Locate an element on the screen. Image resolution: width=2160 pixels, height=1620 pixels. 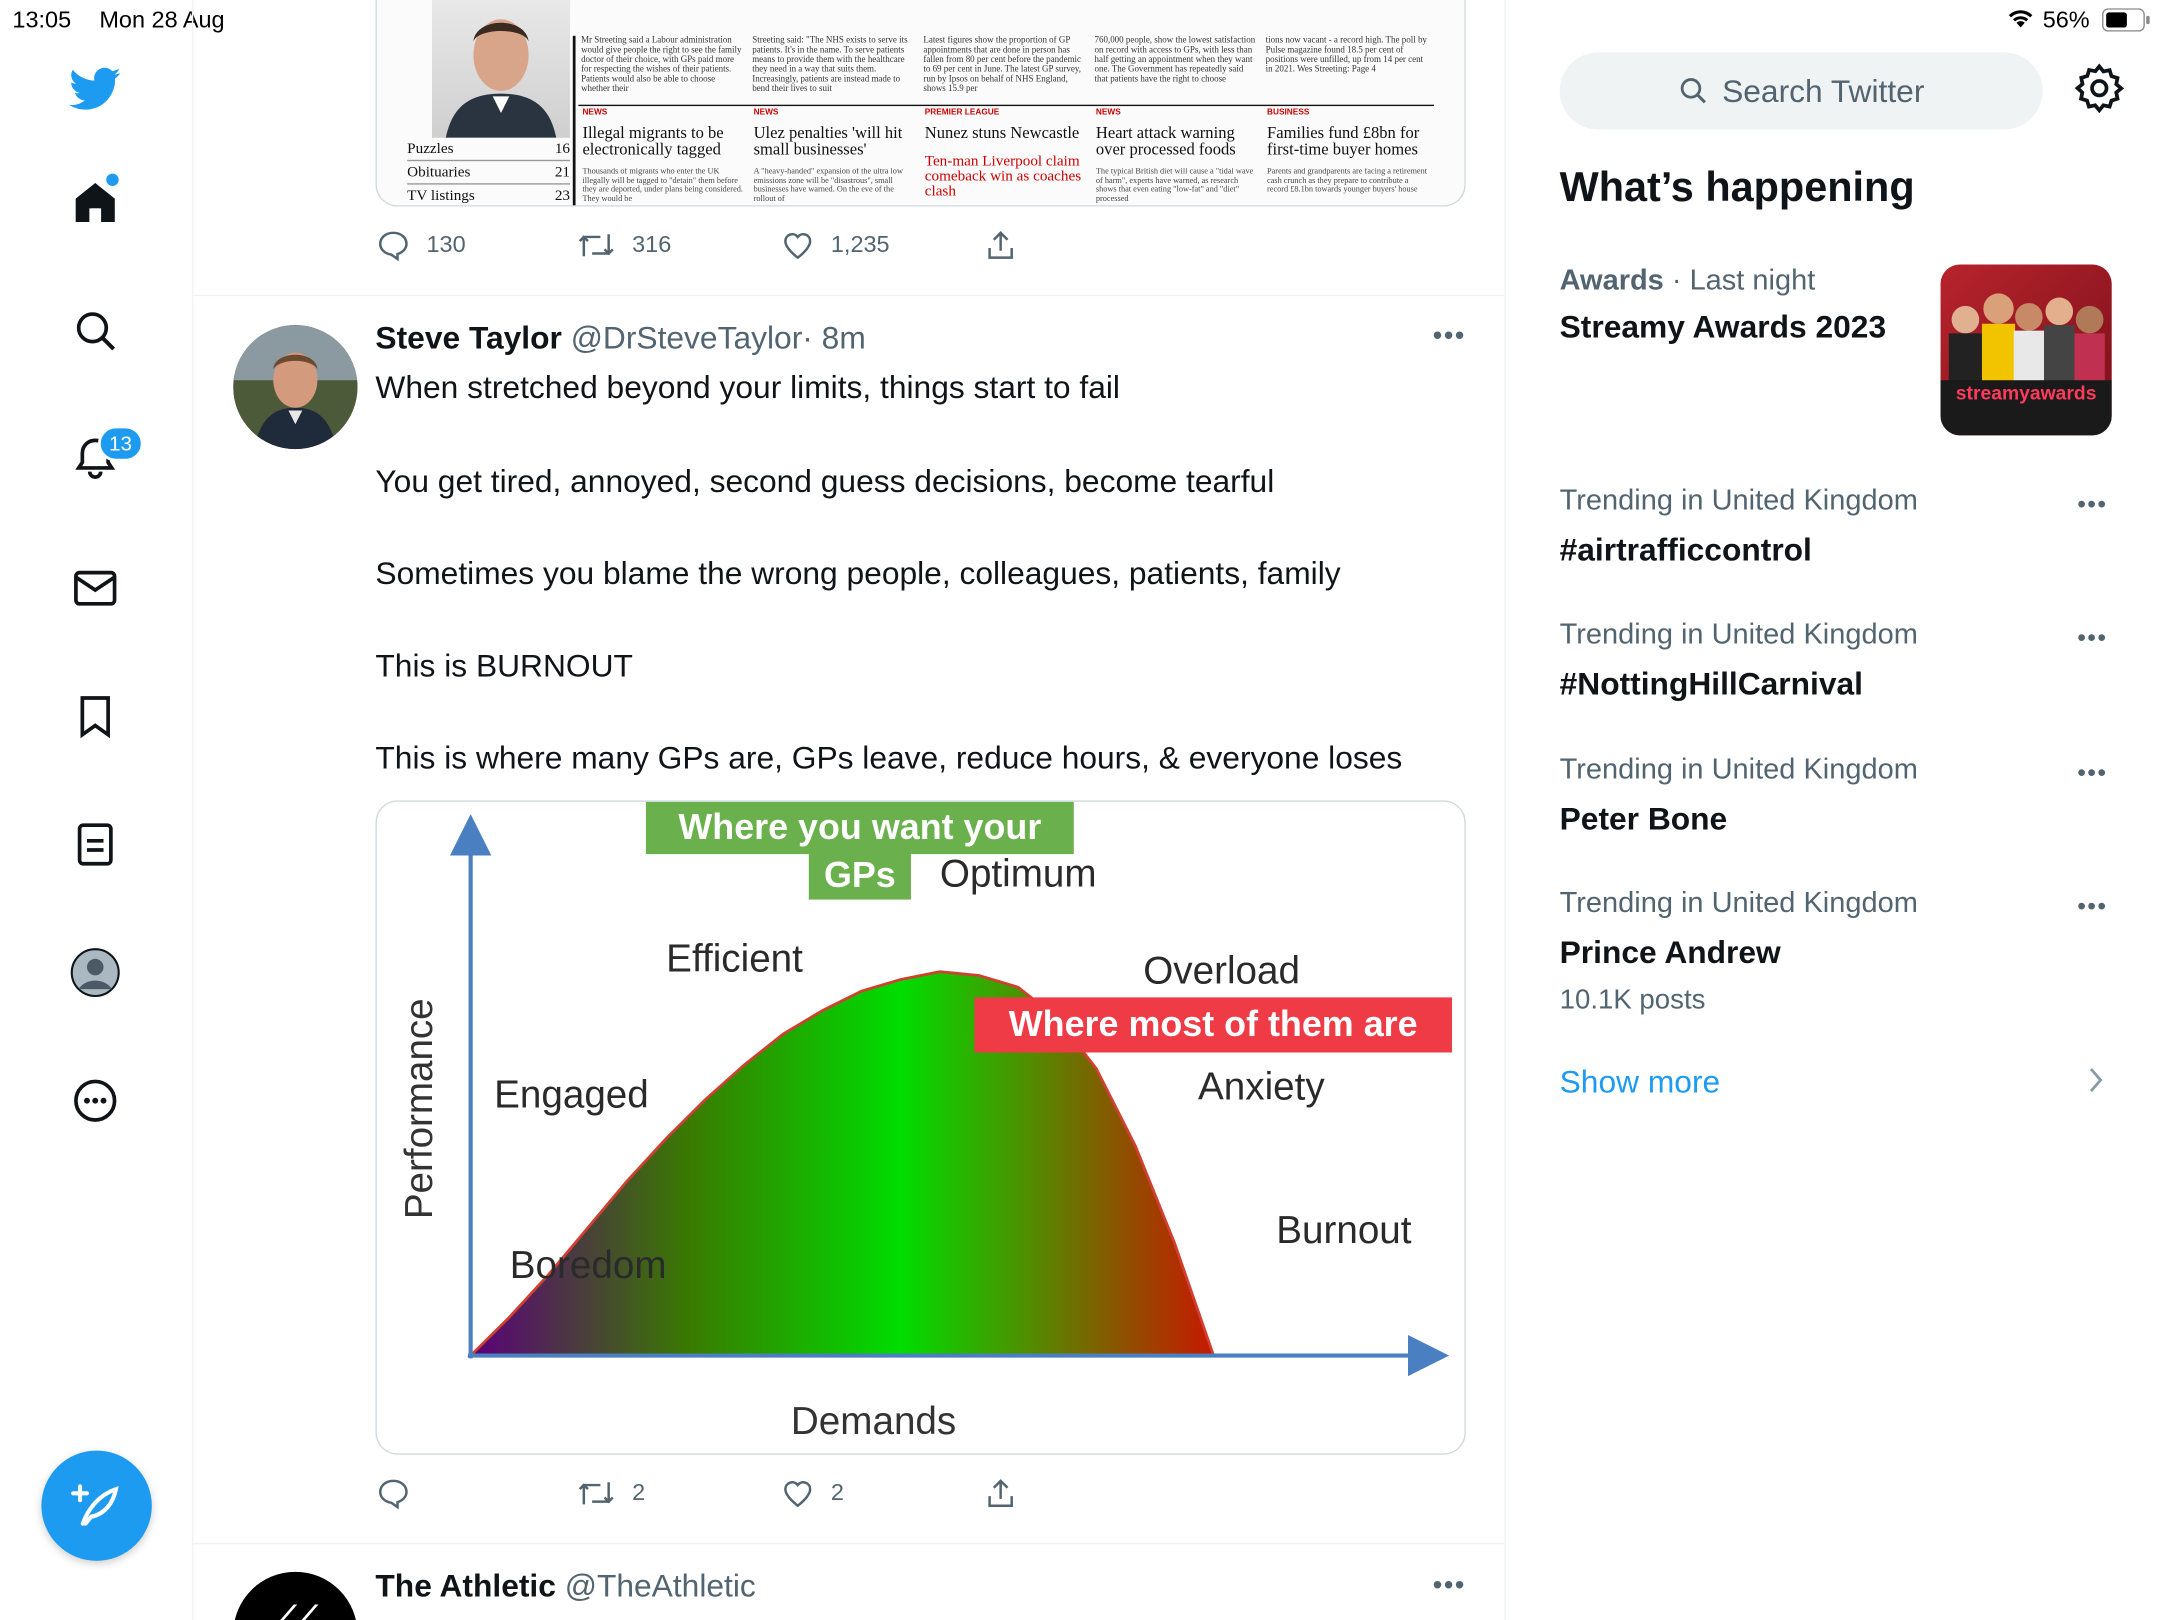
whats-happening-heading: What’s happening is located at coordinates (1737, 188).